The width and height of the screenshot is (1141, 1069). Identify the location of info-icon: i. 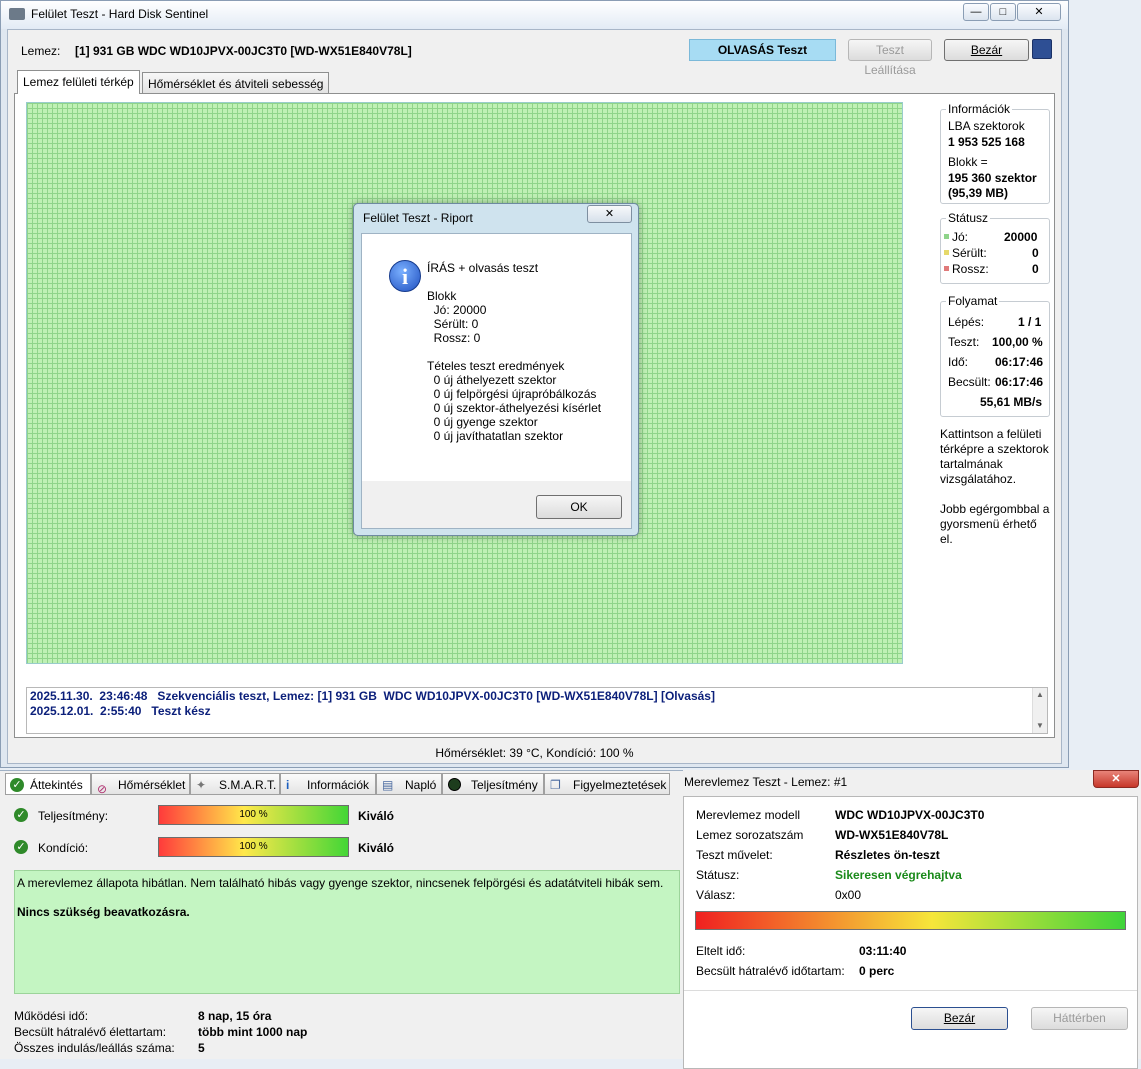
(405, 276).